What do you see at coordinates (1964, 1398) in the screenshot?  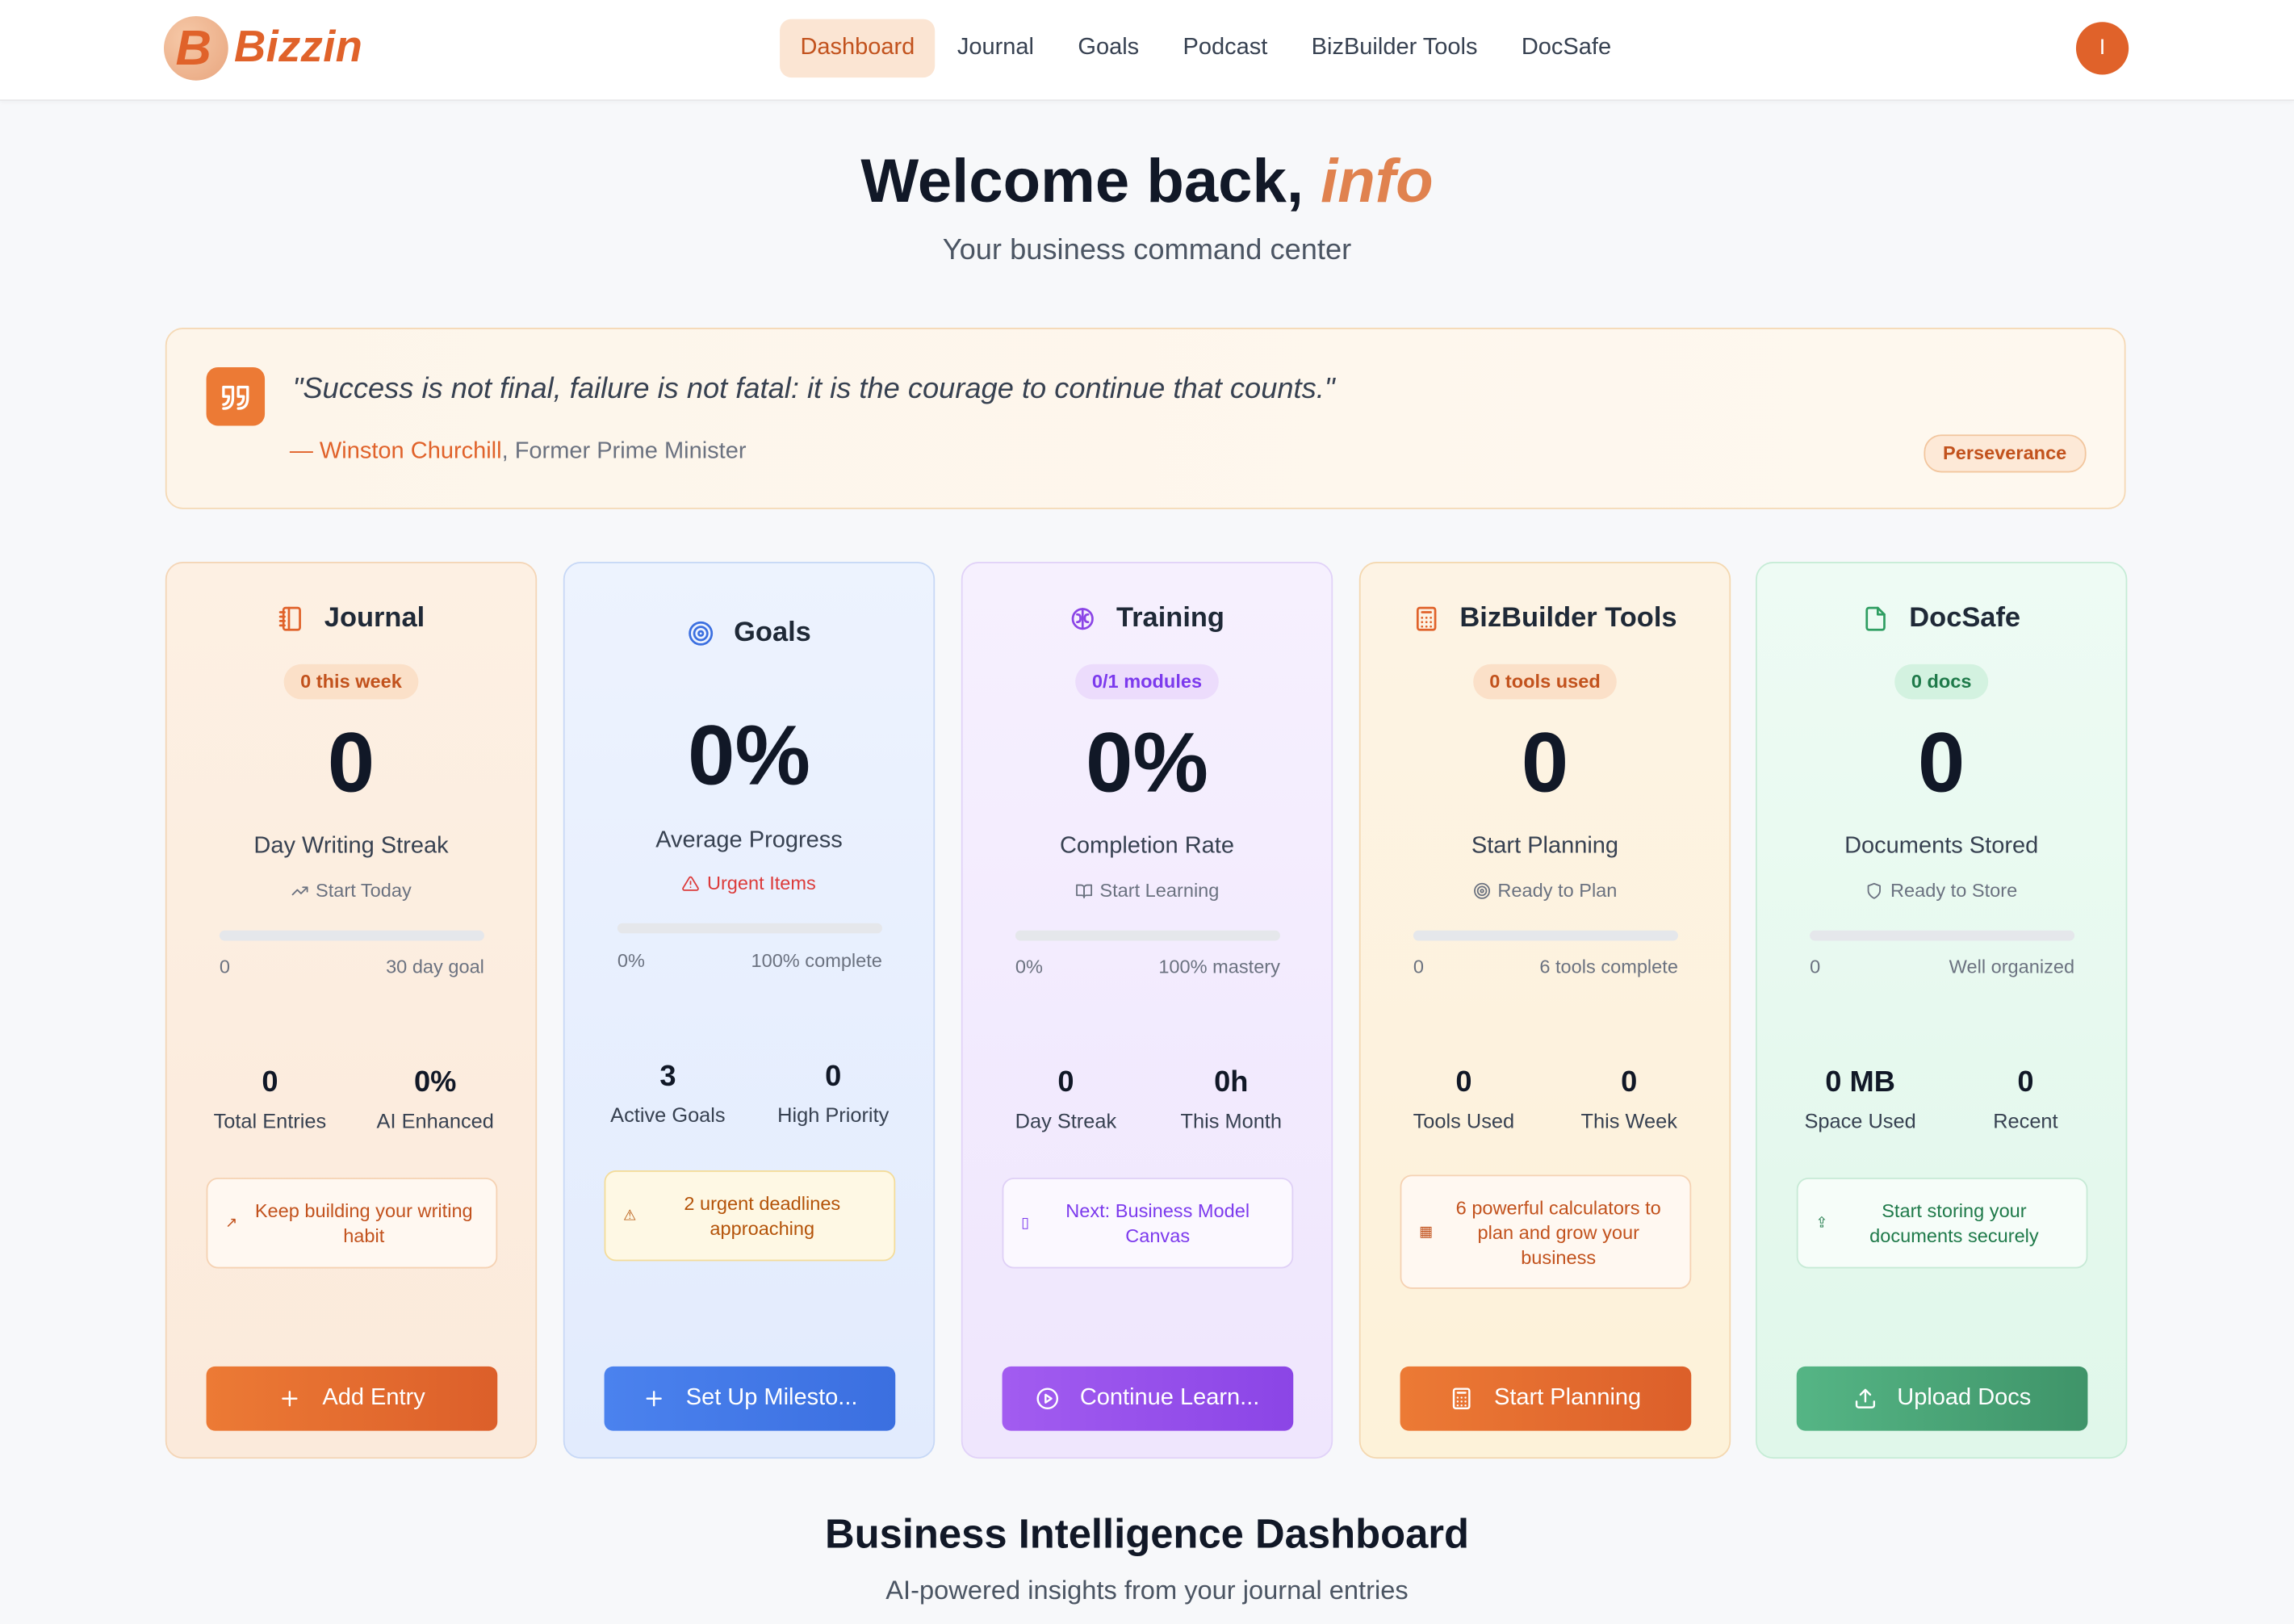 I see `button-label: Upload Docs` at bounding box center [1964, 1398].